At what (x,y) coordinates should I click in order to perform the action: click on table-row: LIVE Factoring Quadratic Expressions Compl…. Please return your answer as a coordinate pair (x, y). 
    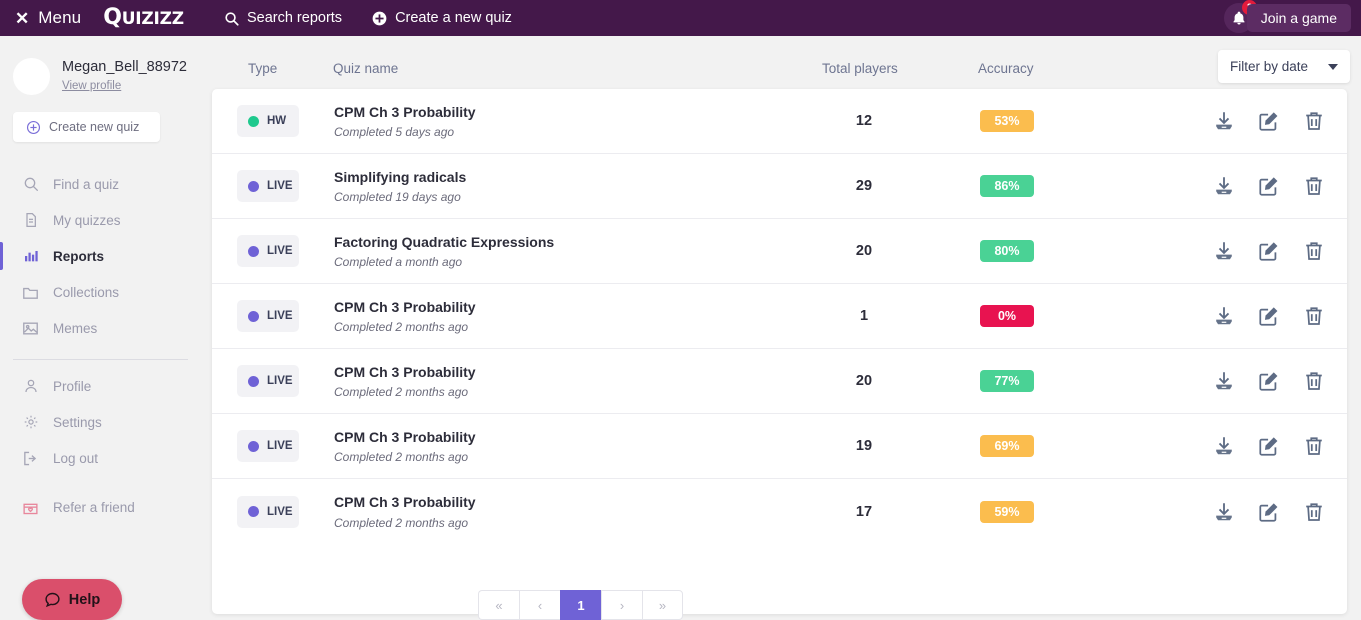
    Looking at the image, I should click on (779, 251).